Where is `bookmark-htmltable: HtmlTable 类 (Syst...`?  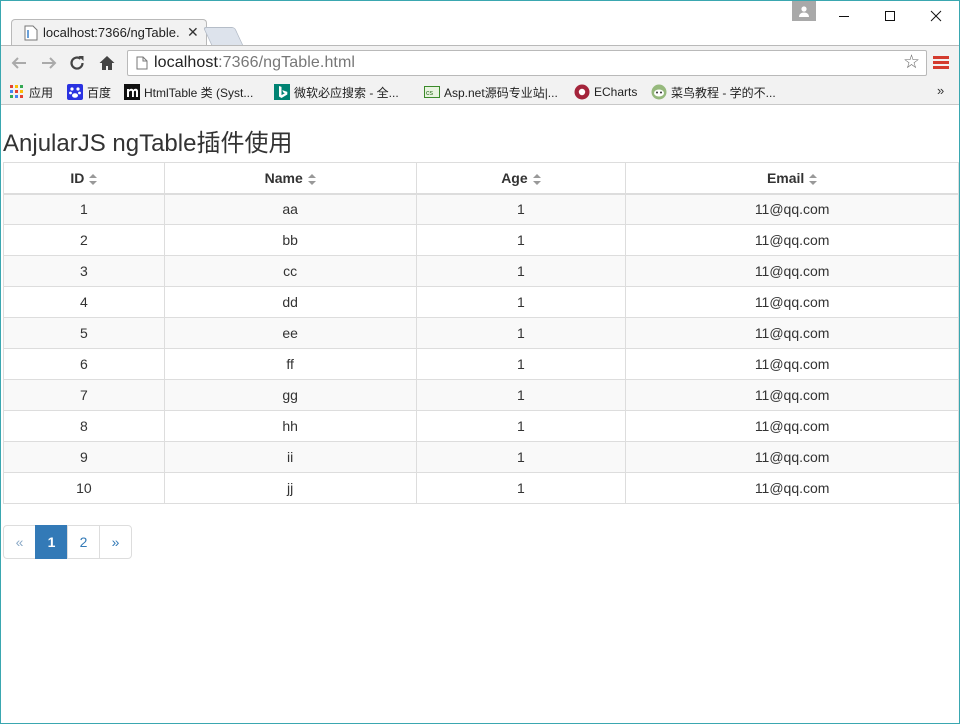 bookmark-htmltable: HtmlTable 类 (Syst... is located at coordinates (188, 92).